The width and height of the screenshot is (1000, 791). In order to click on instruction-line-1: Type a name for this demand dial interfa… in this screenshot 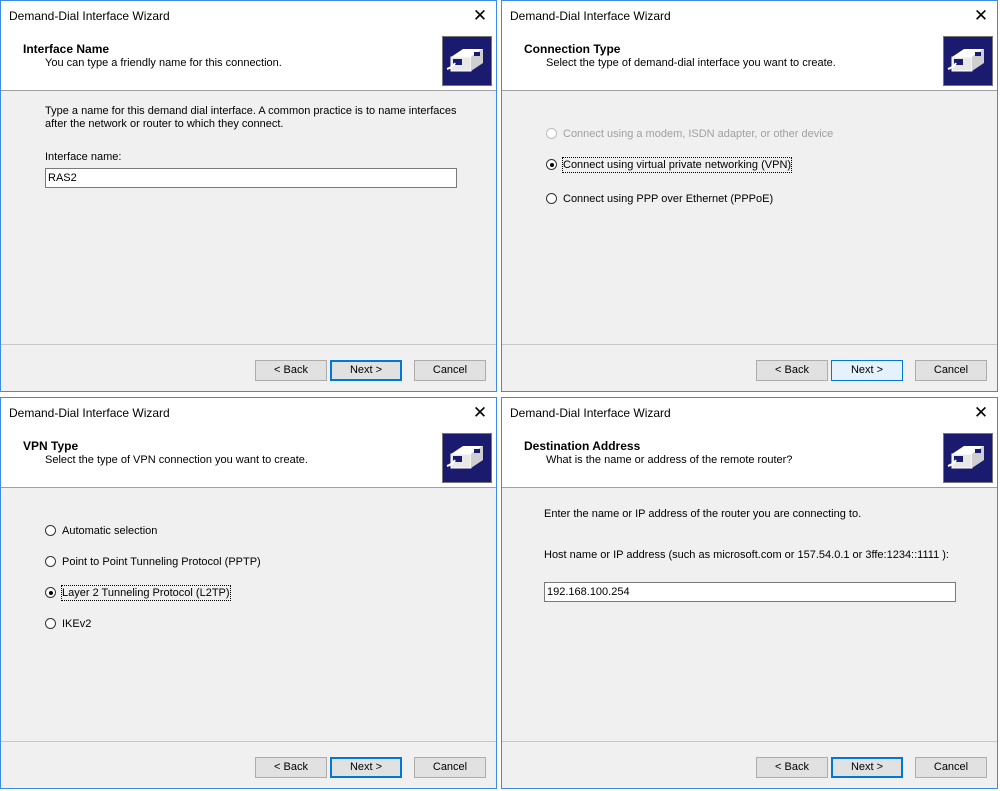, I will do `click(251, 111)`.